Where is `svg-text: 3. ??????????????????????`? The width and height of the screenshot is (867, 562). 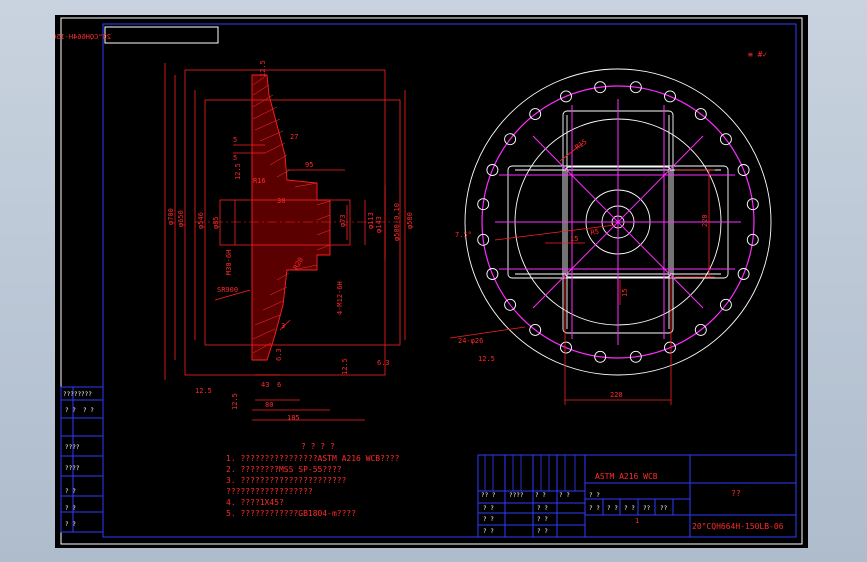 svg-text: 3. ?????????????????????? is located at coordinates (286, 480).